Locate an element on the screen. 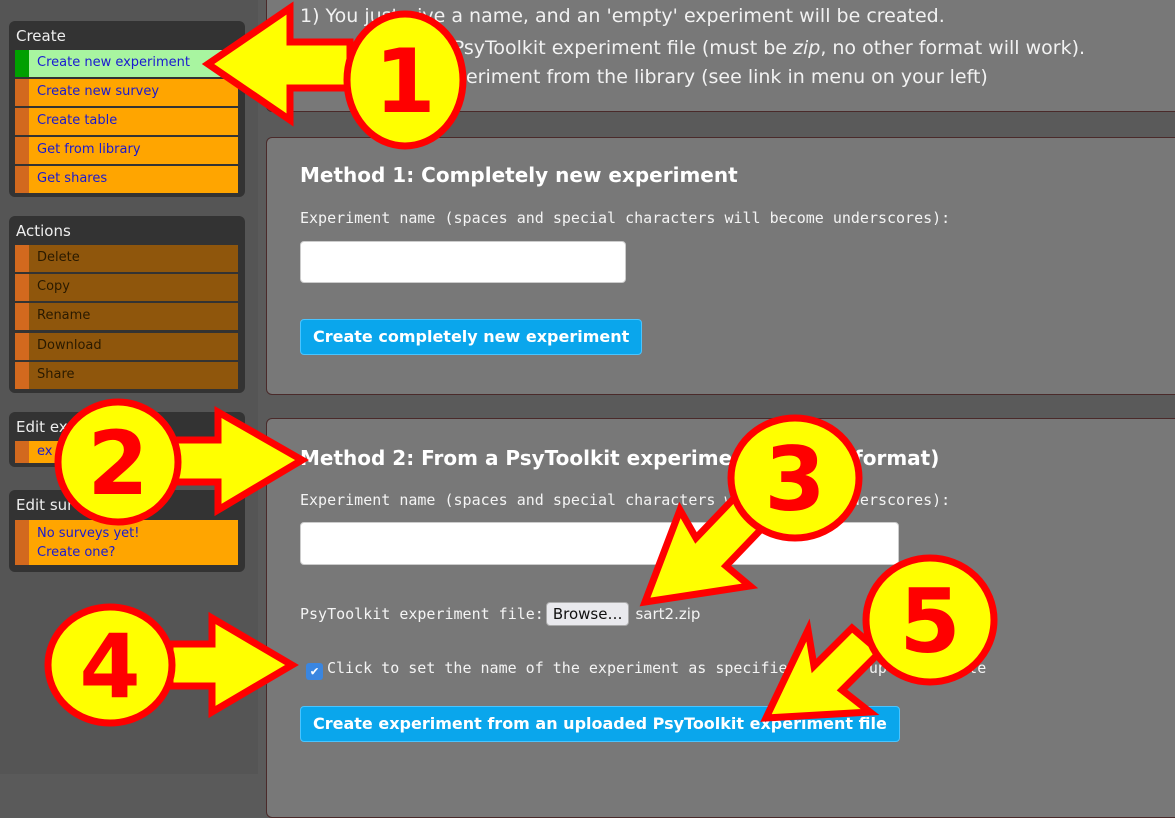  annotation-number-1: 1 is located at coordinates (404, 81).